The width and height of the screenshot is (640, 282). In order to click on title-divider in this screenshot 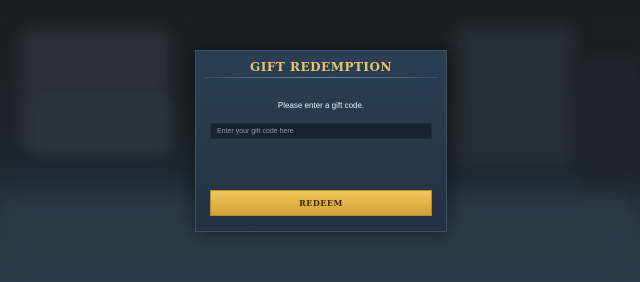, I will do `click(321, 77)`.